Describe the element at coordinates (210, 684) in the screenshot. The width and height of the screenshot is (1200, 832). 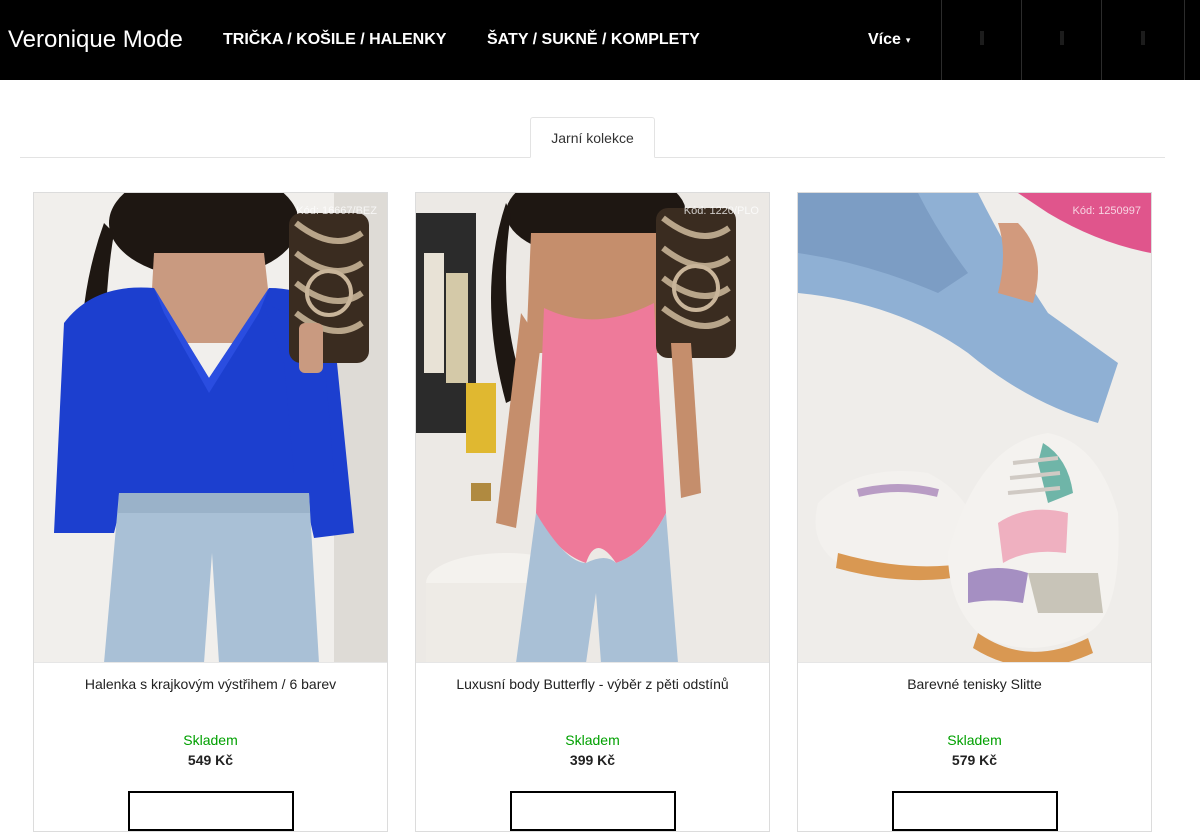
I see `product-name: Halenka s krajkovým výstřihem / 6 barev` at that location.